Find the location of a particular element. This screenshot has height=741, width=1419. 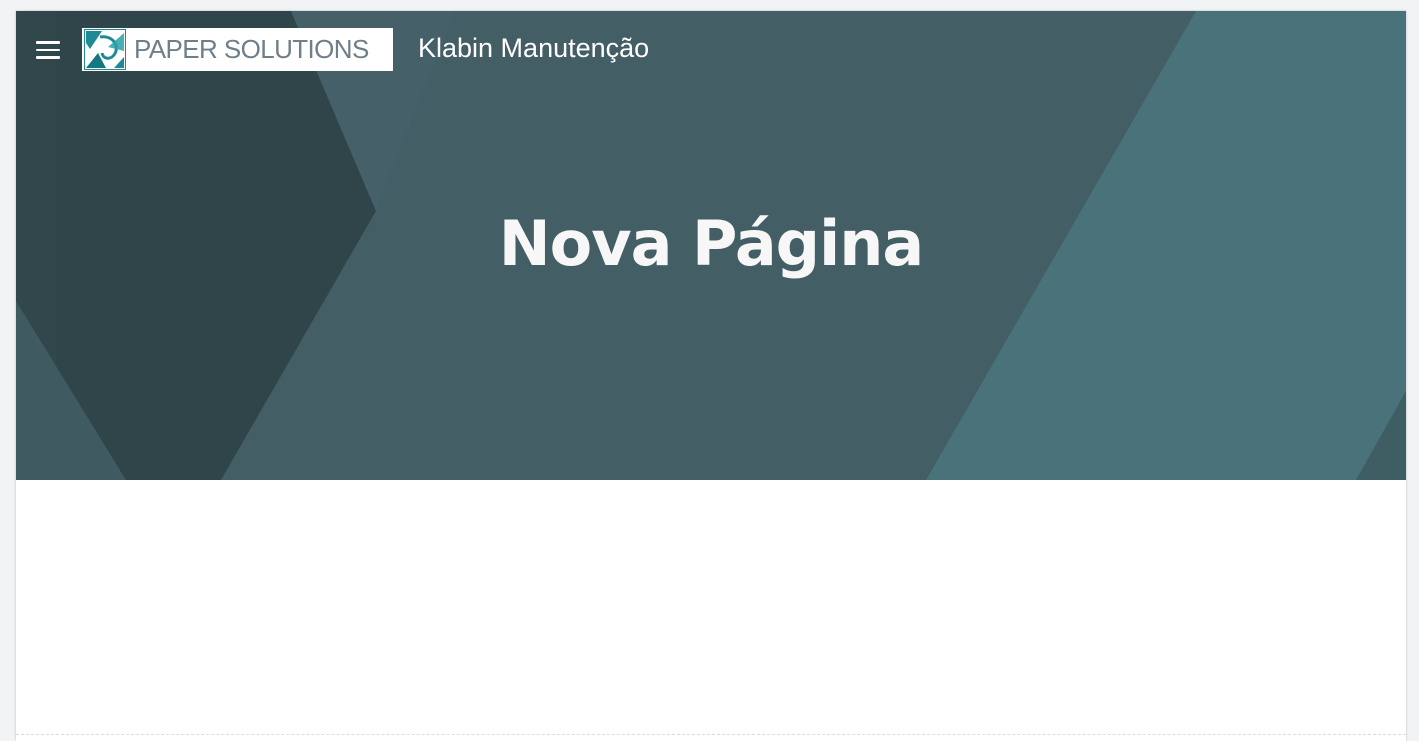

paper-solutions-logo: PAPER SOLUTIONS is located at coordinates (237, 49).